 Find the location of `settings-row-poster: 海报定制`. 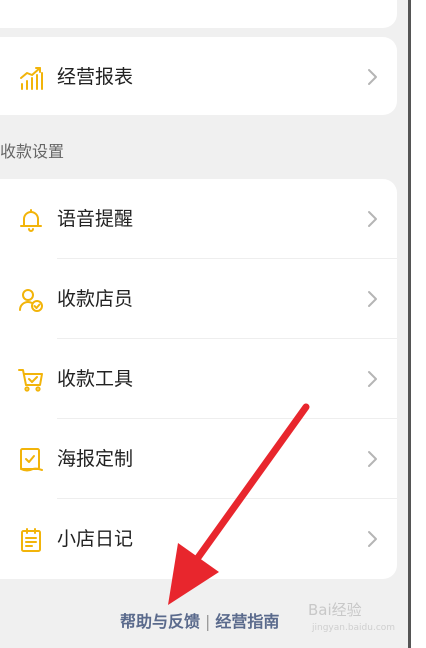

settings-row-poster: 海报定制 is located at coordinates (198, 459).